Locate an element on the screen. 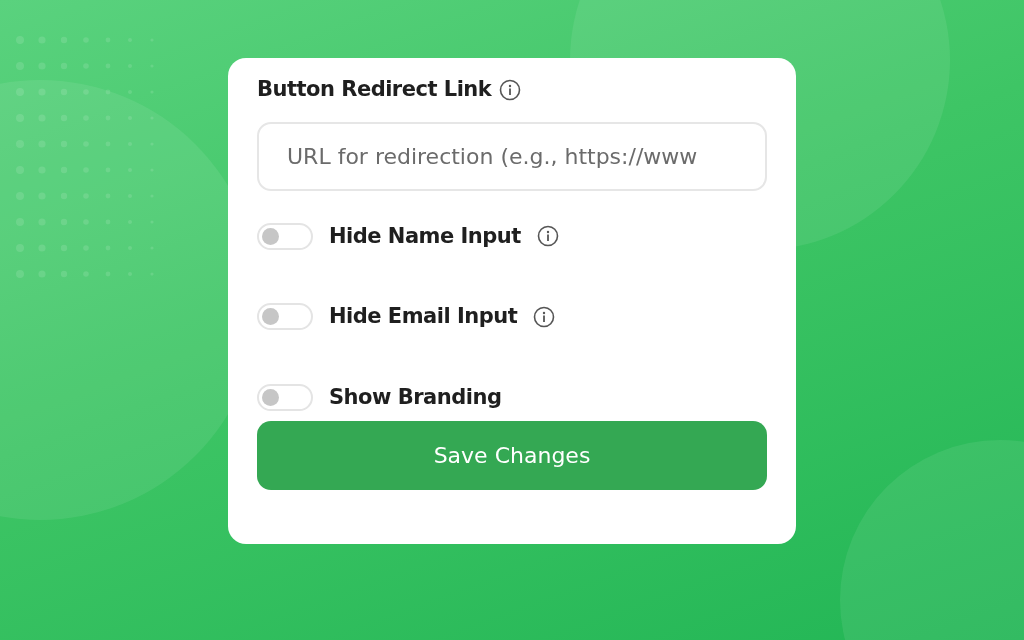 This screenshot has height=640, width=1024. toggle-label: Hide Name Input is located at coordinates (425, 236).